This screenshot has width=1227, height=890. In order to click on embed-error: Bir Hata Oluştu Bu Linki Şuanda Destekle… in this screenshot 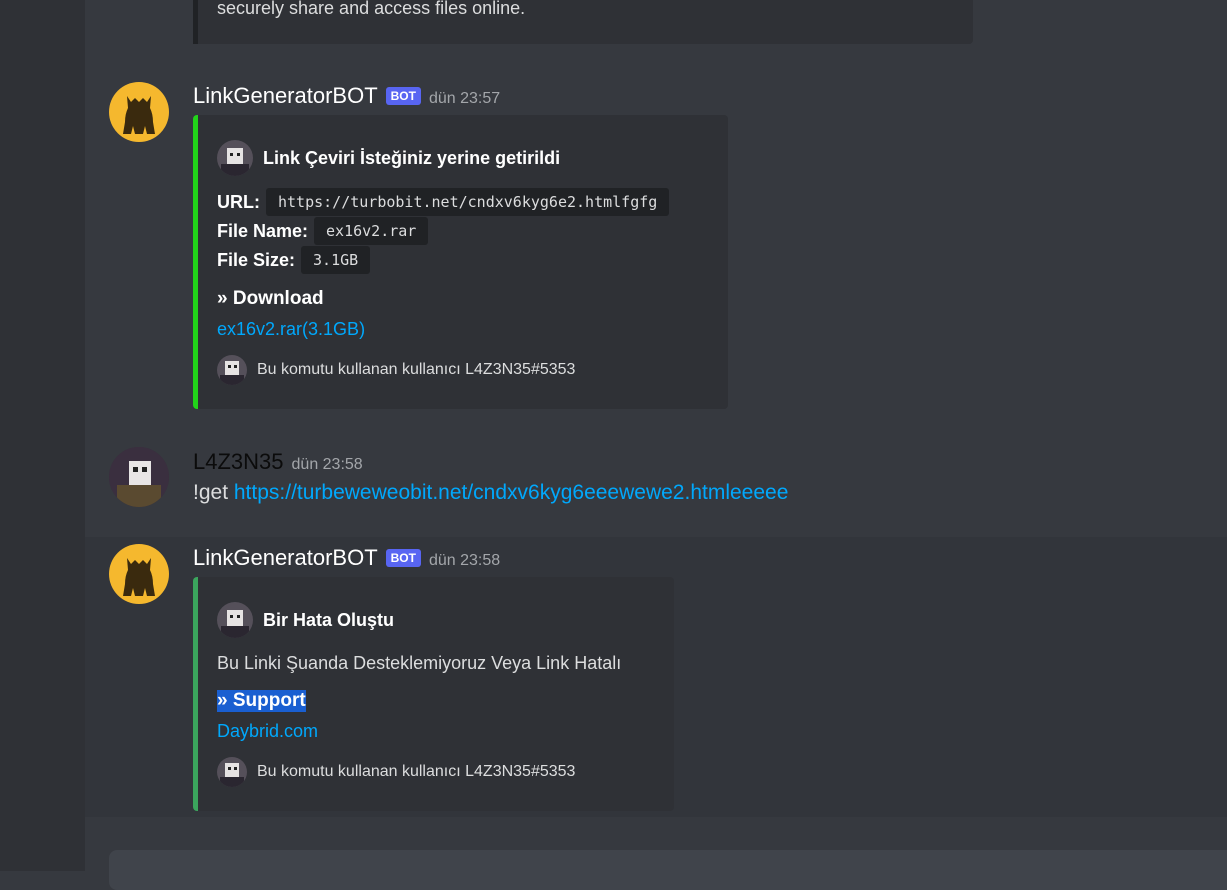, I will do `click(433, 694)`.